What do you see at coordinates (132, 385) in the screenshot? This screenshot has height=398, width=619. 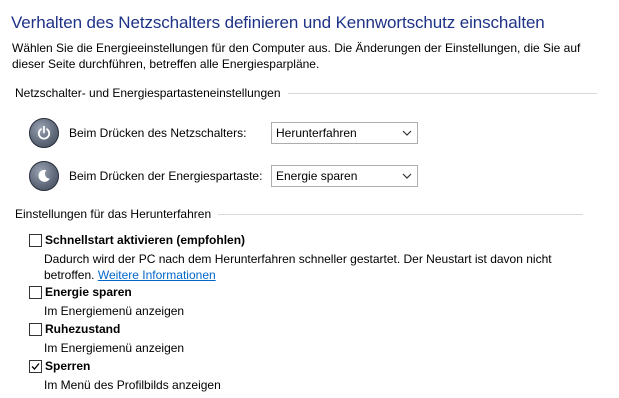 I see `lock-option-description: Im Menü des Profilbilds anzeigen` at bounding box center [132, 385].